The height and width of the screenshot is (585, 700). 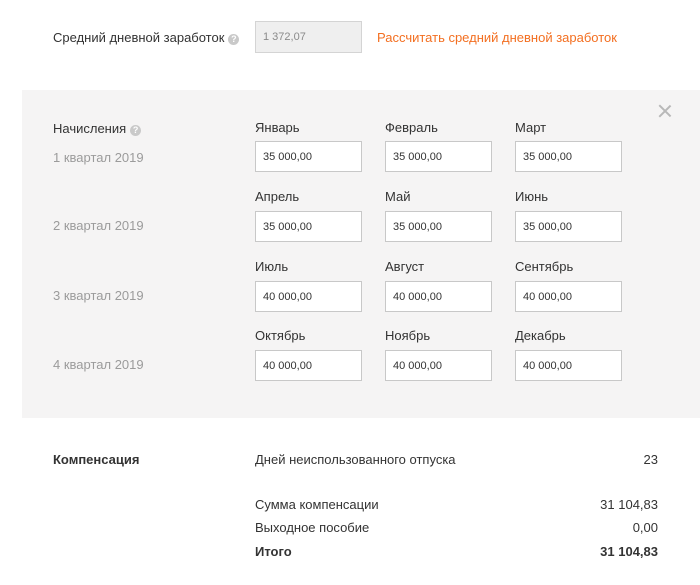 I want to click on month-input-october, so click(x=308, y=365).